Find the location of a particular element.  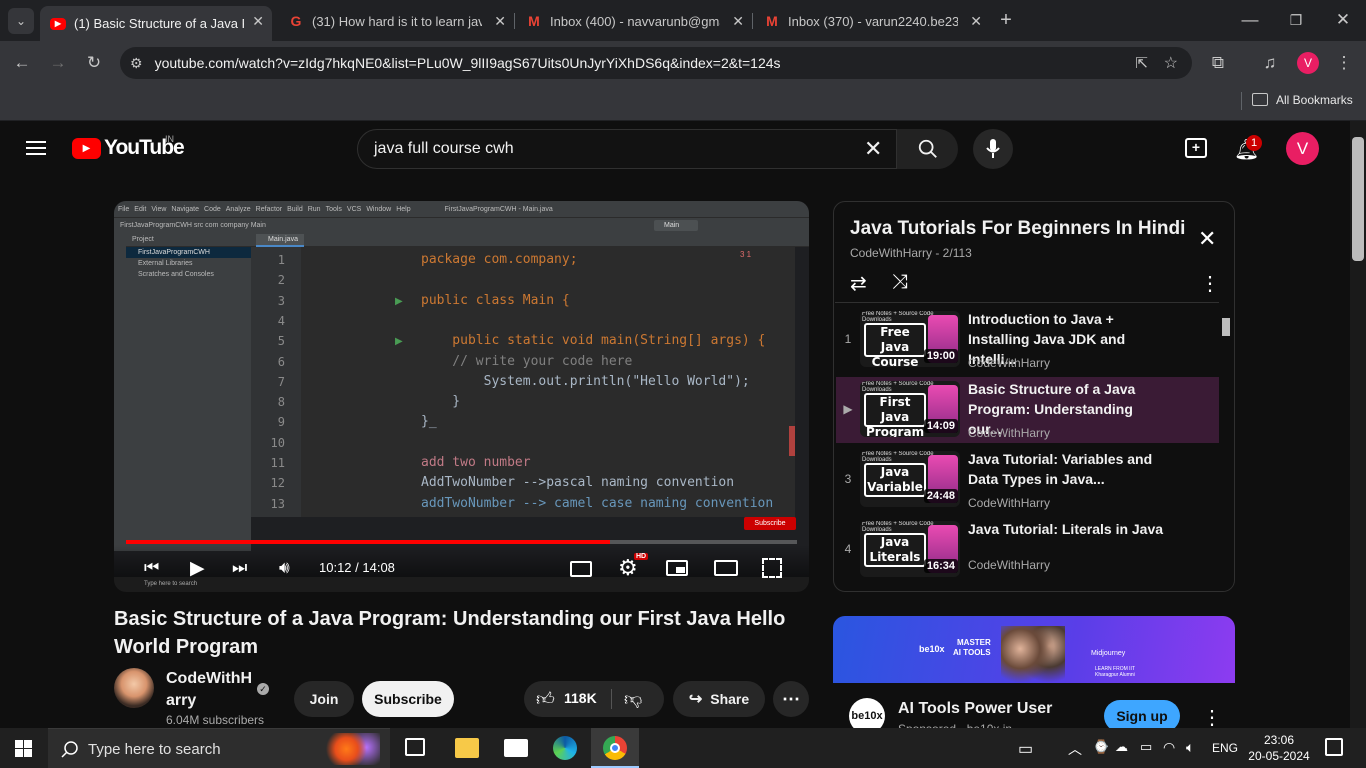

previous-icon: ⏮︎ is located at coordinates (151, 568).